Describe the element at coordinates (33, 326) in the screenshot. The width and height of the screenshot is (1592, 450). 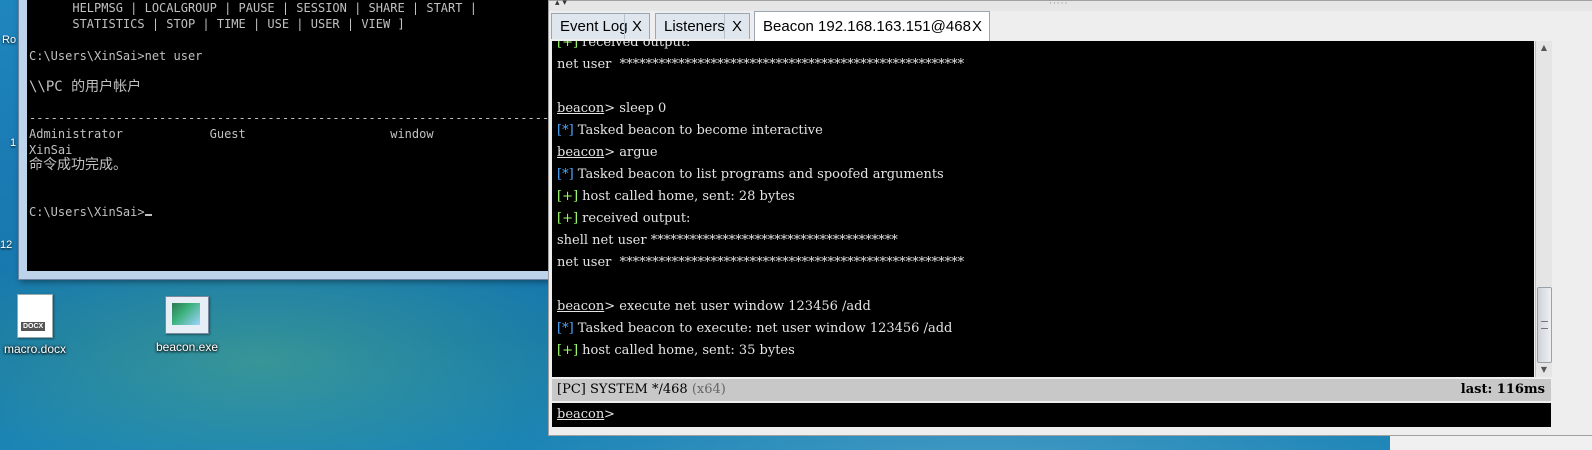
I see `docx-type-tag: DOCX` at that location.